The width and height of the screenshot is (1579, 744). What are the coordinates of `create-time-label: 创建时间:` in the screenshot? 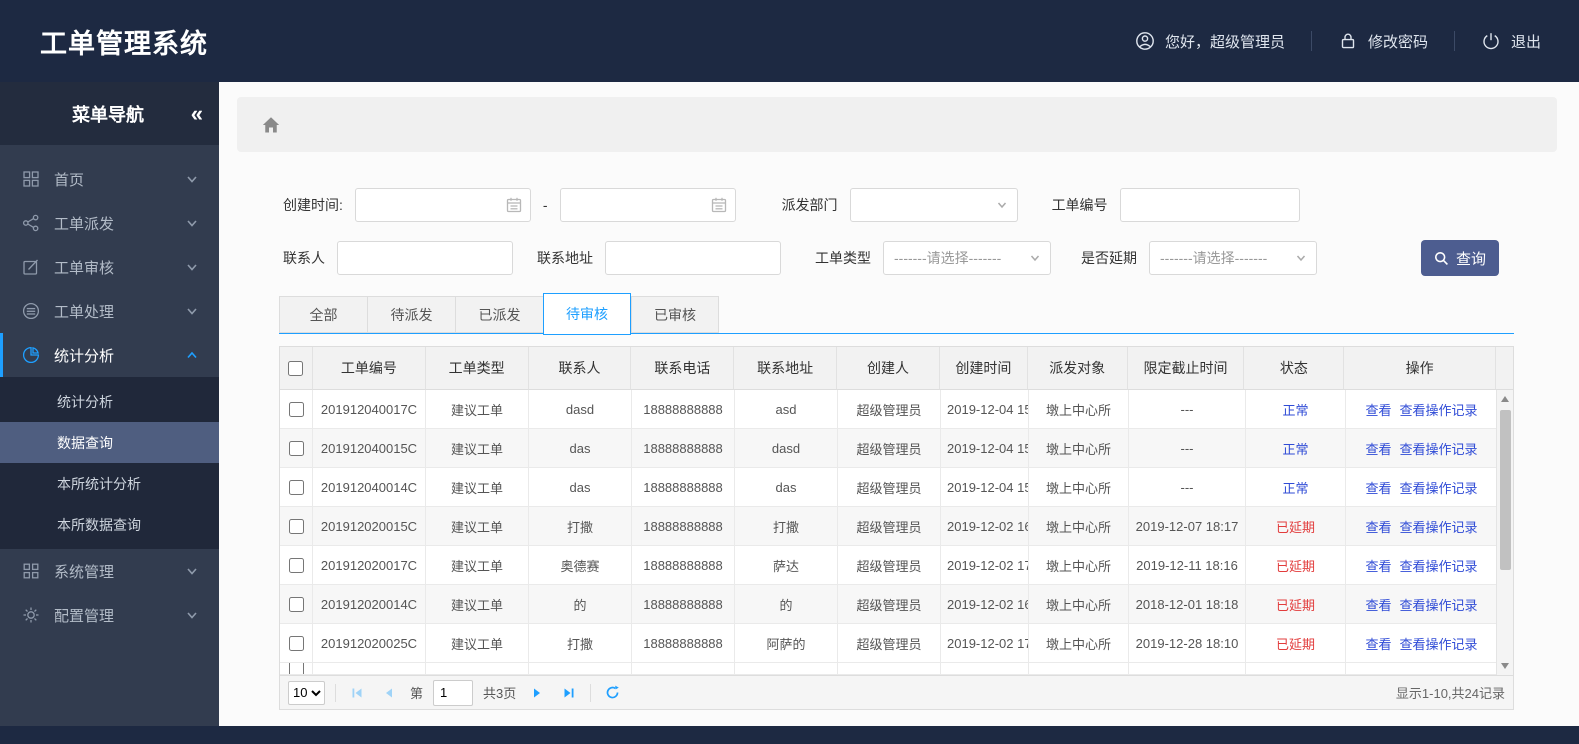 It's located at (313, 205).